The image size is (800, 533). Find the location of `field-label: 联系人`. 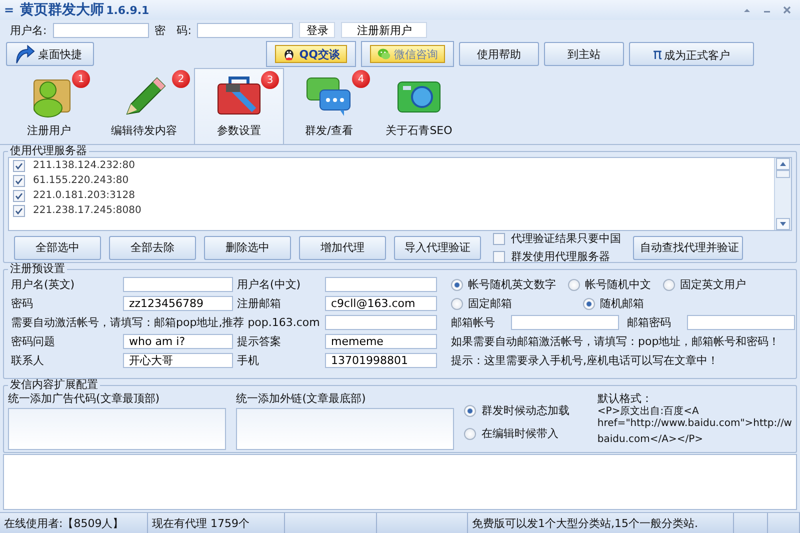

field-label: 联系人 is located at coordinates (28, 360).